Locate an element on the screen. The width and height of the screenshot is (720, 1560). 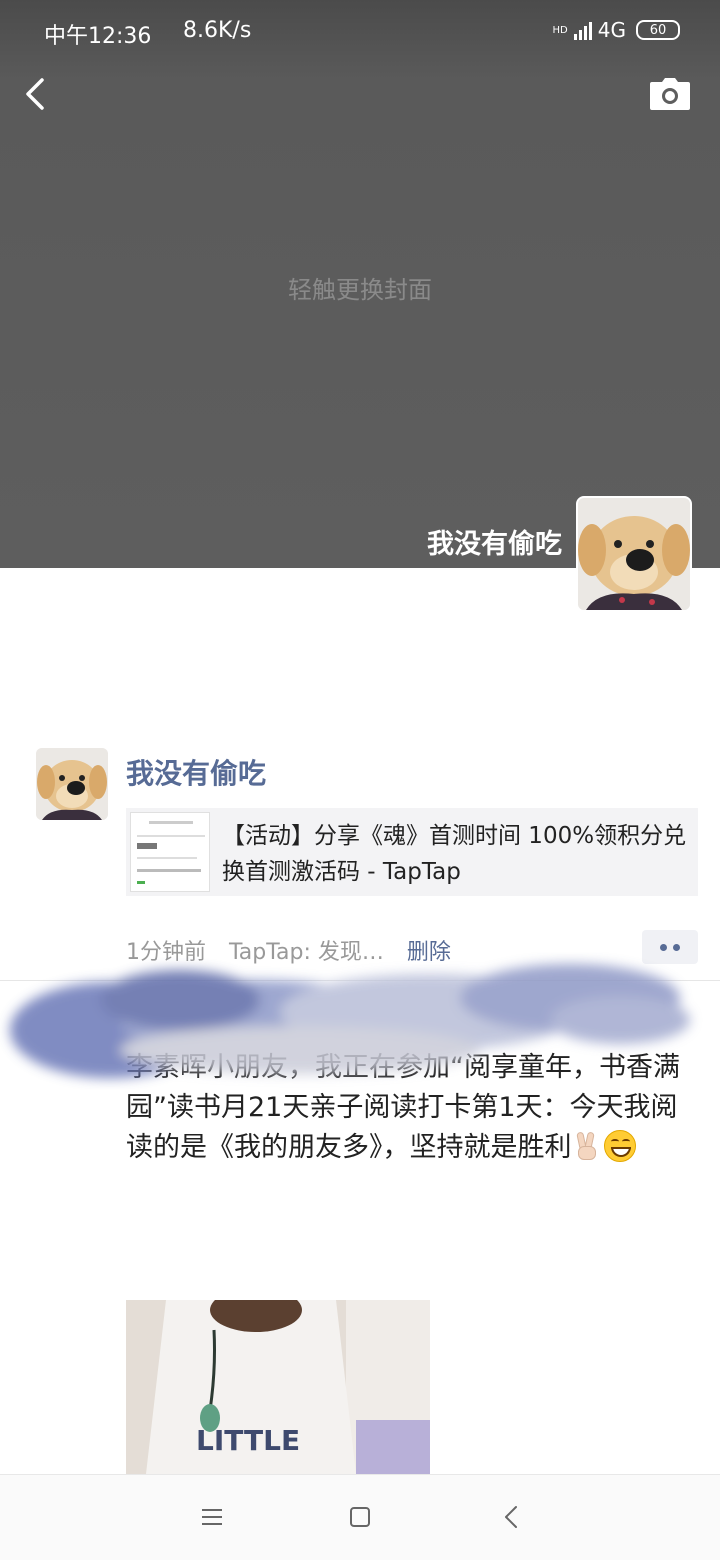
post-divider is located at coordinates (360, 980).